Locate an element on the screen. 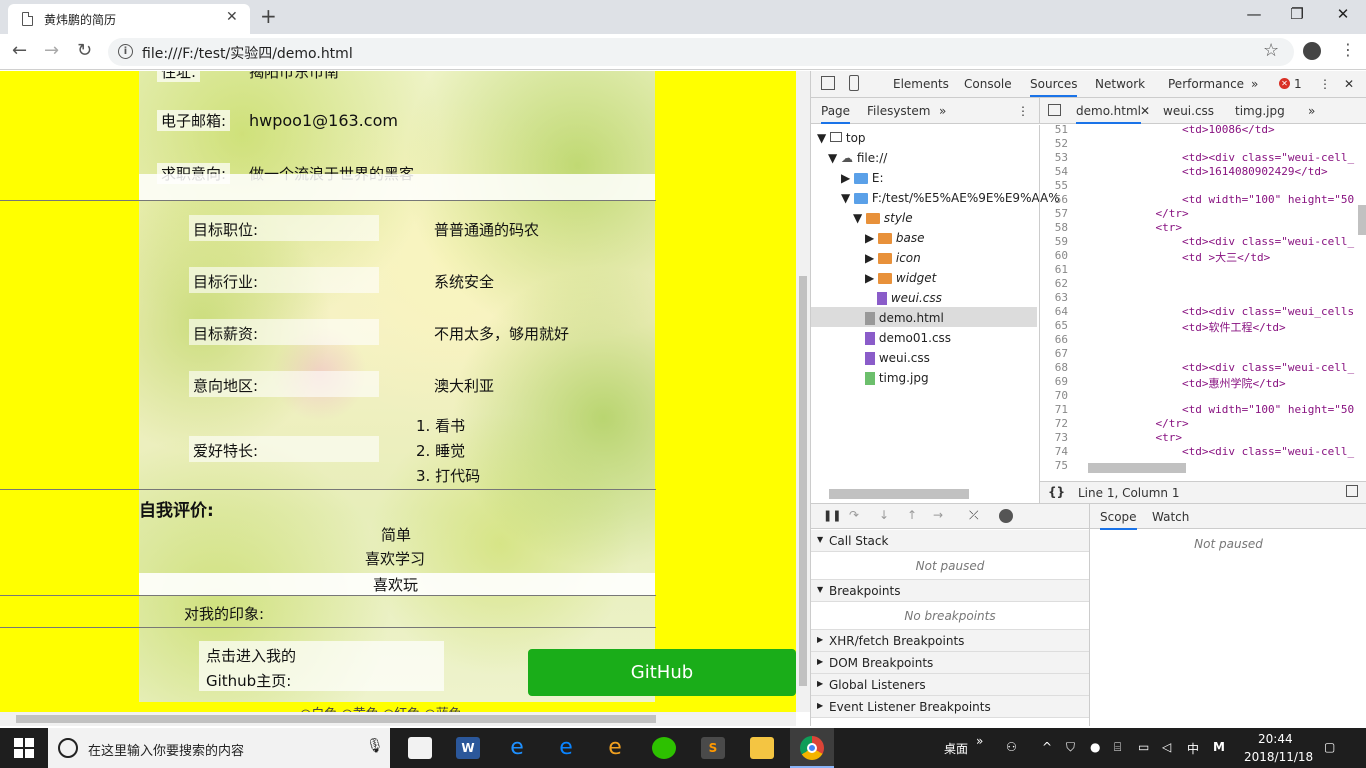  tree-item: timg.jpg is located at coordinates (897, 378).